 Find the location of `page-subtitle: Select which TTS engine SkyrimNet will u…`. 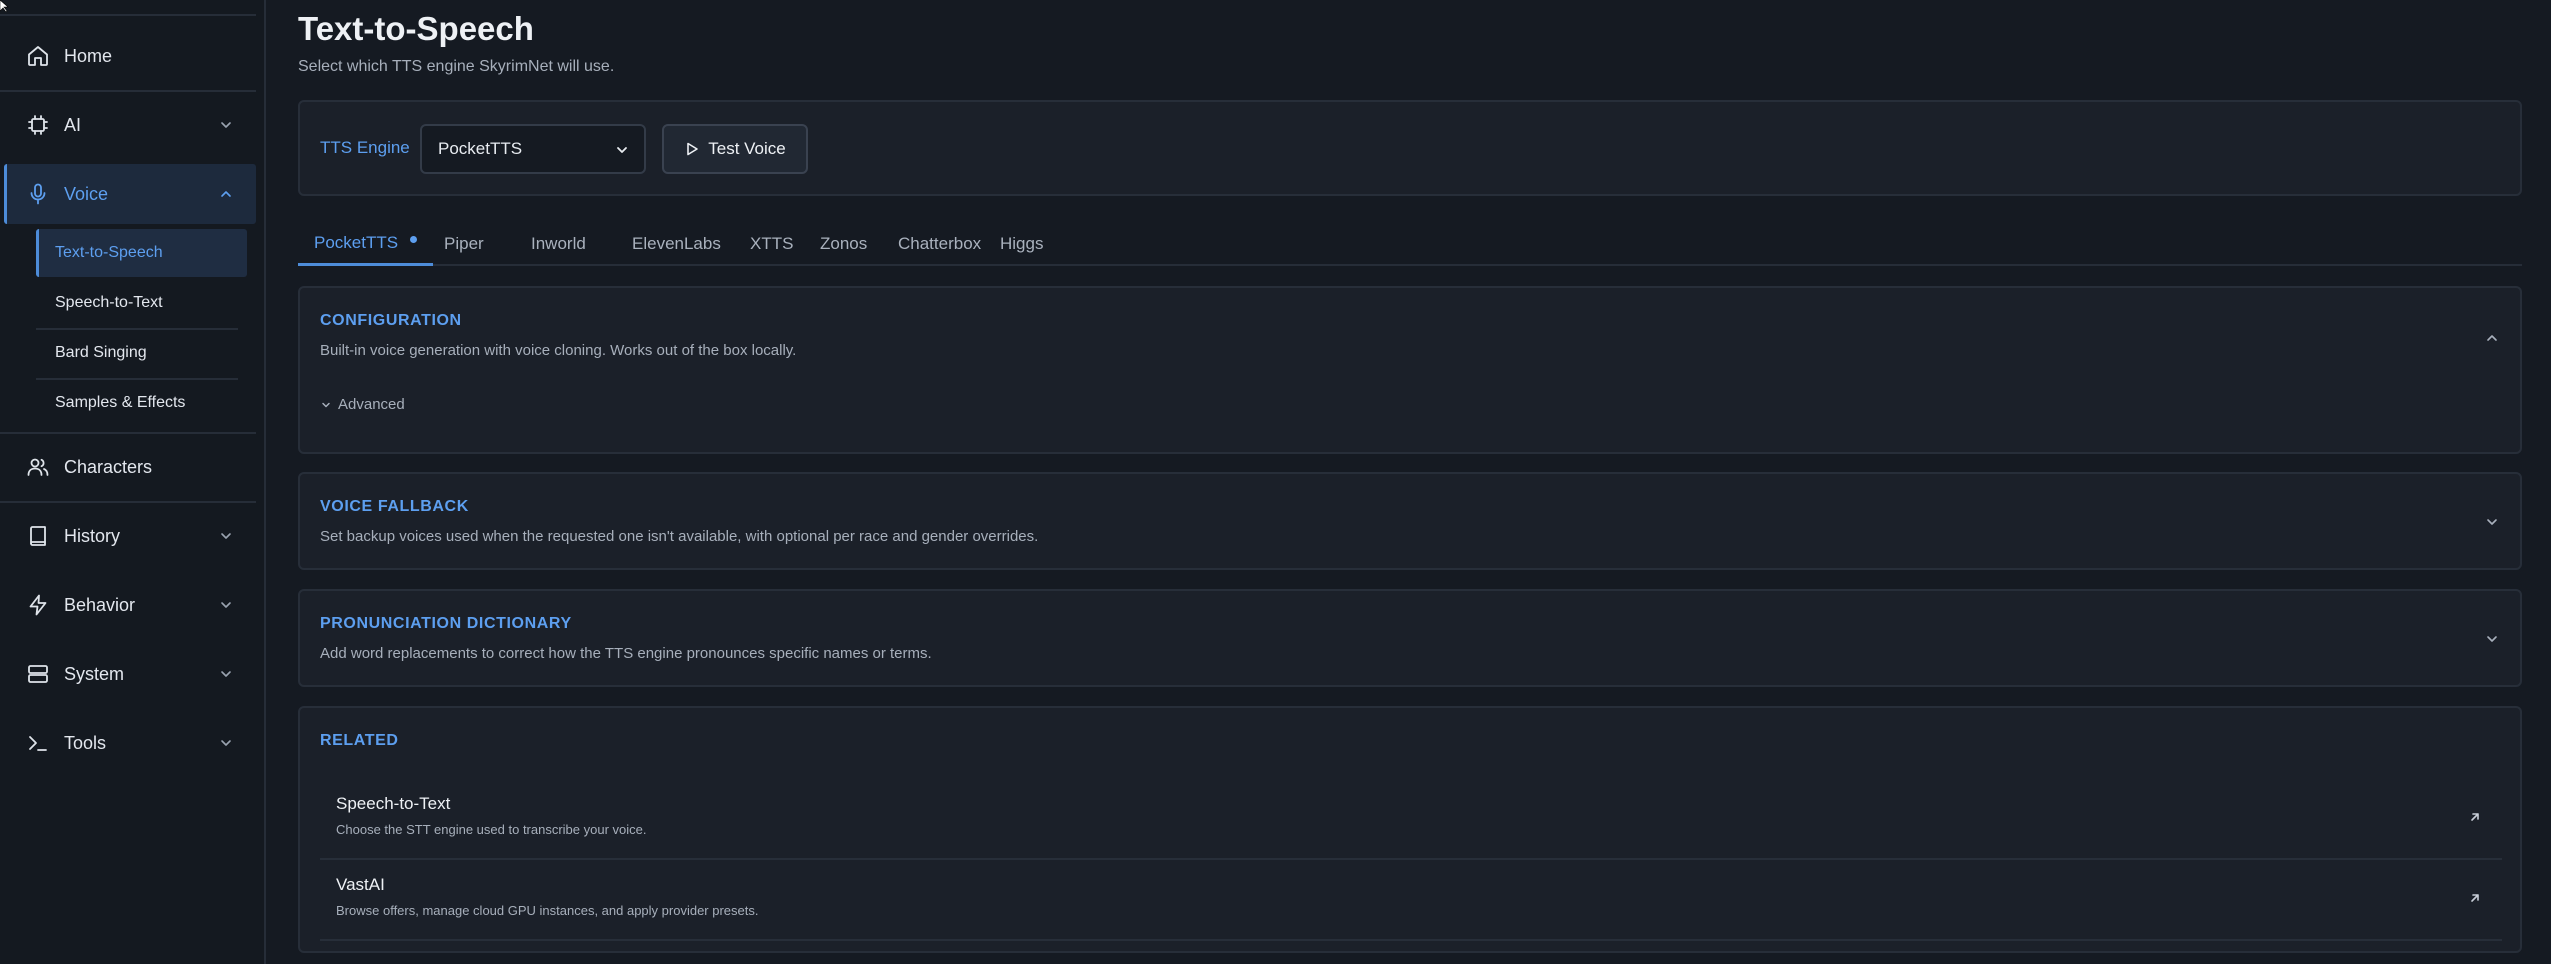

page-subtitle: Select which TTS engine SkyrimNet will u… is located at coordinates (456, 66).